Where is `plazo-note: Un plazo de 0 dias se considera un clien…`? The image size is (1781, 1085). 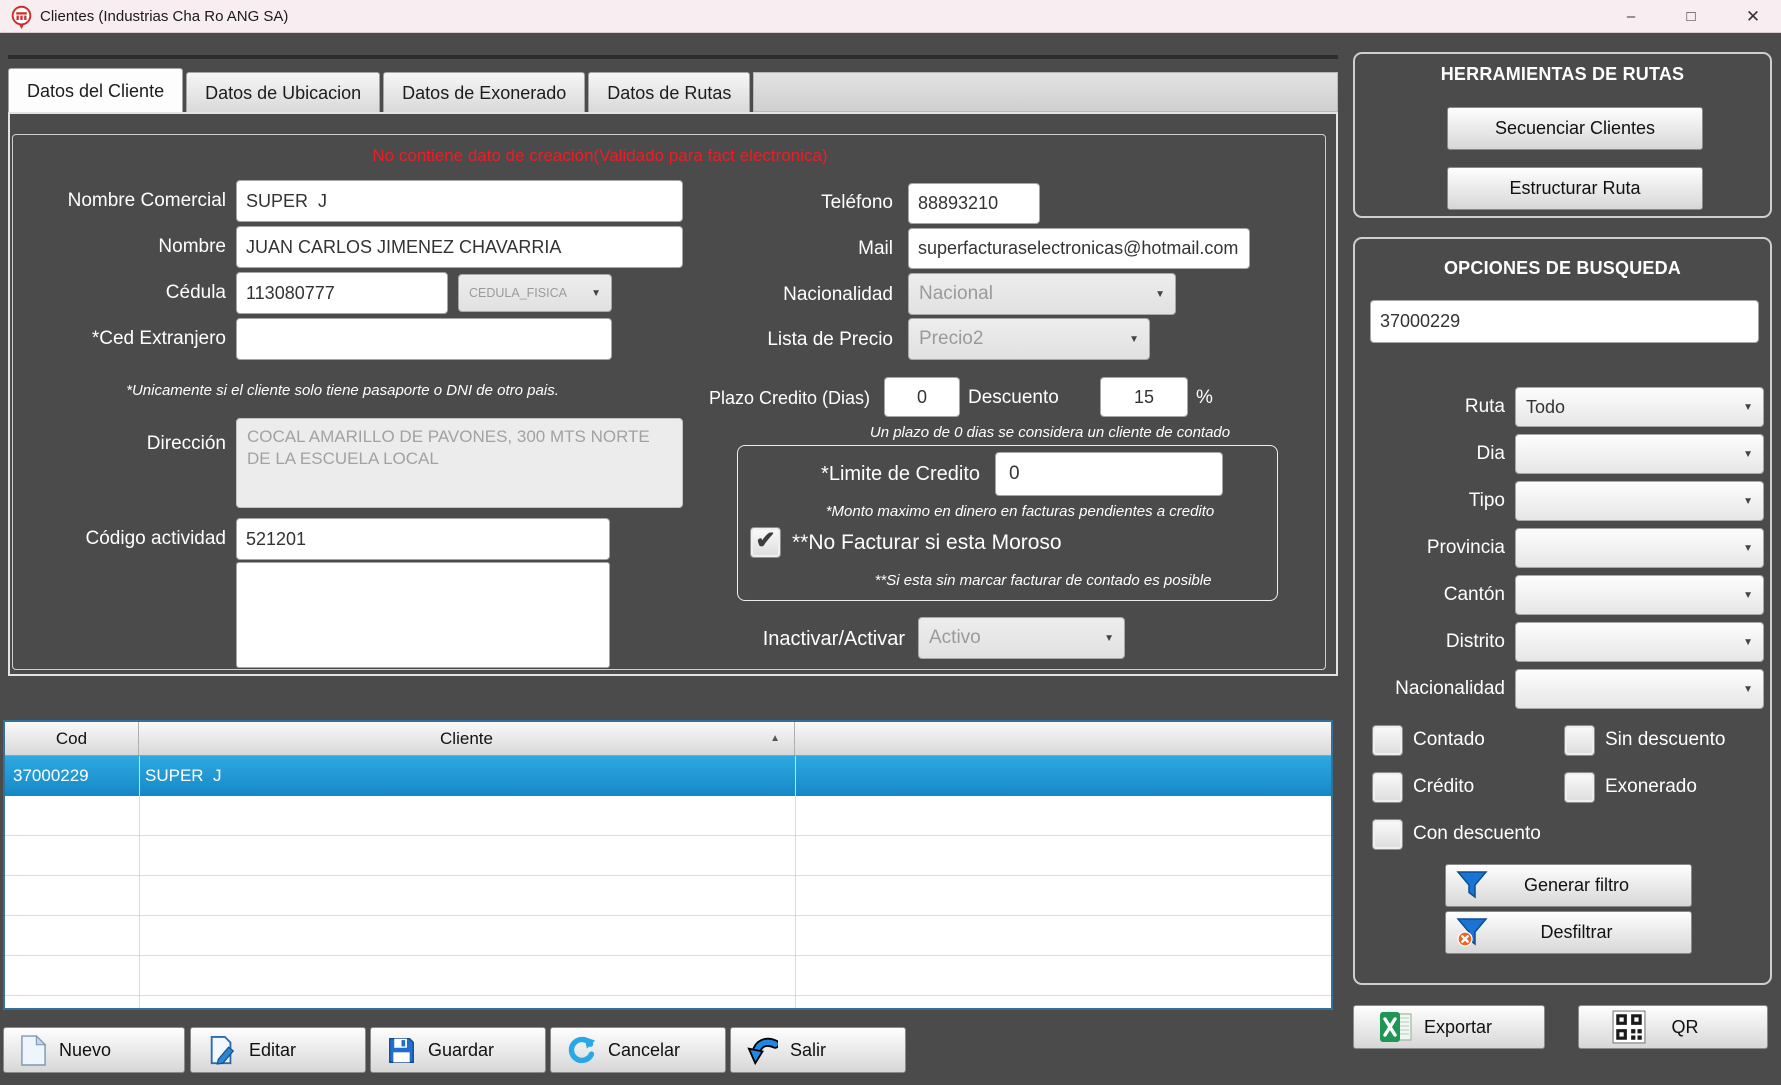
plazo-note: Un plazo de 0 dias se considera un clien… is located at coordinates (1050, 432).